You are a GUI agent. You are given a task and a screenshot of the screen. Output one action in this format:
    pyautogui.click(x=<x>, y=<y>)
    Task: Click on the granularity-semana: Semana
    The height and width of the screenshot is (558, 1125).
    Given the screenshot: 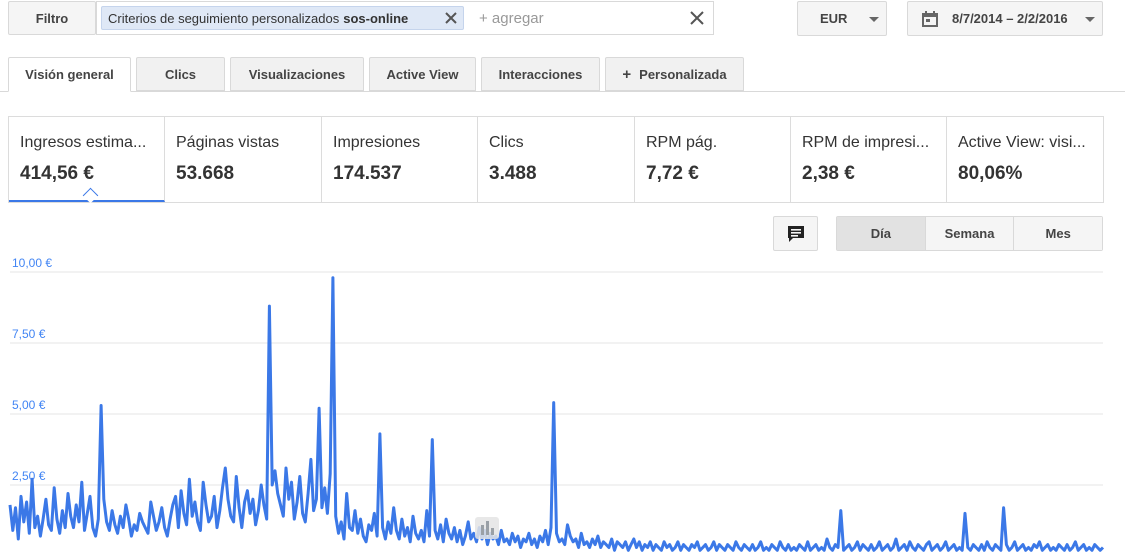 What is the action you would take?
    pyautogui.click(x=970, y=233)
    